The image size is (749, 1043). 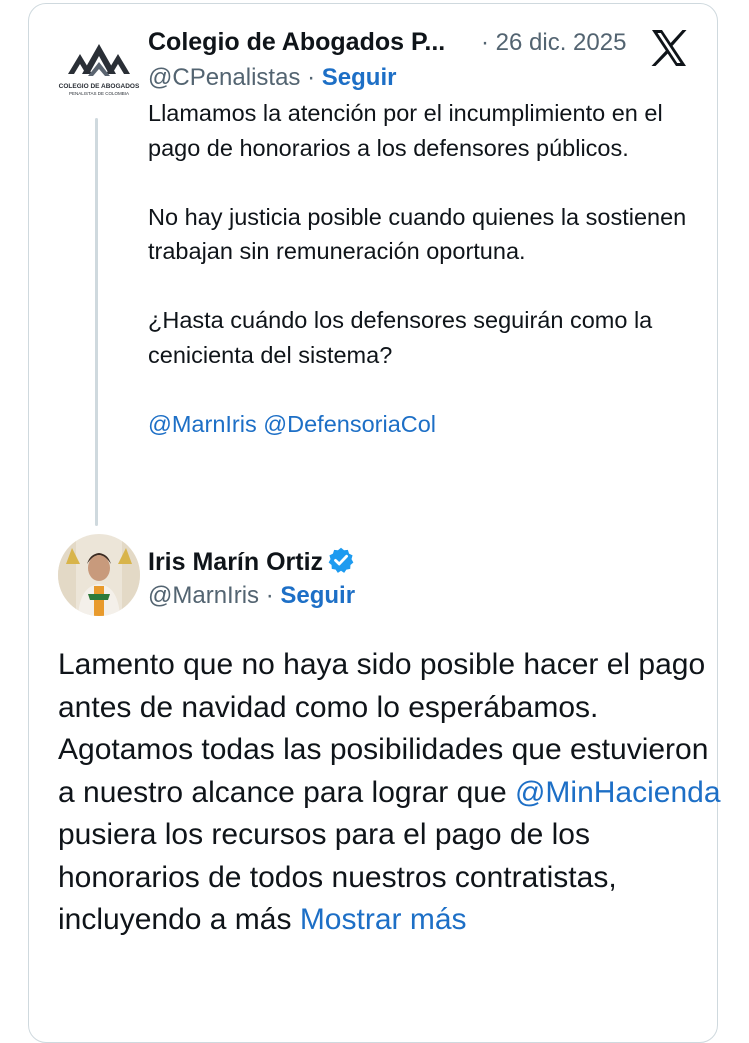 I want to click on tweet2-follow-button: Seguir, so click(x=317, y=595).